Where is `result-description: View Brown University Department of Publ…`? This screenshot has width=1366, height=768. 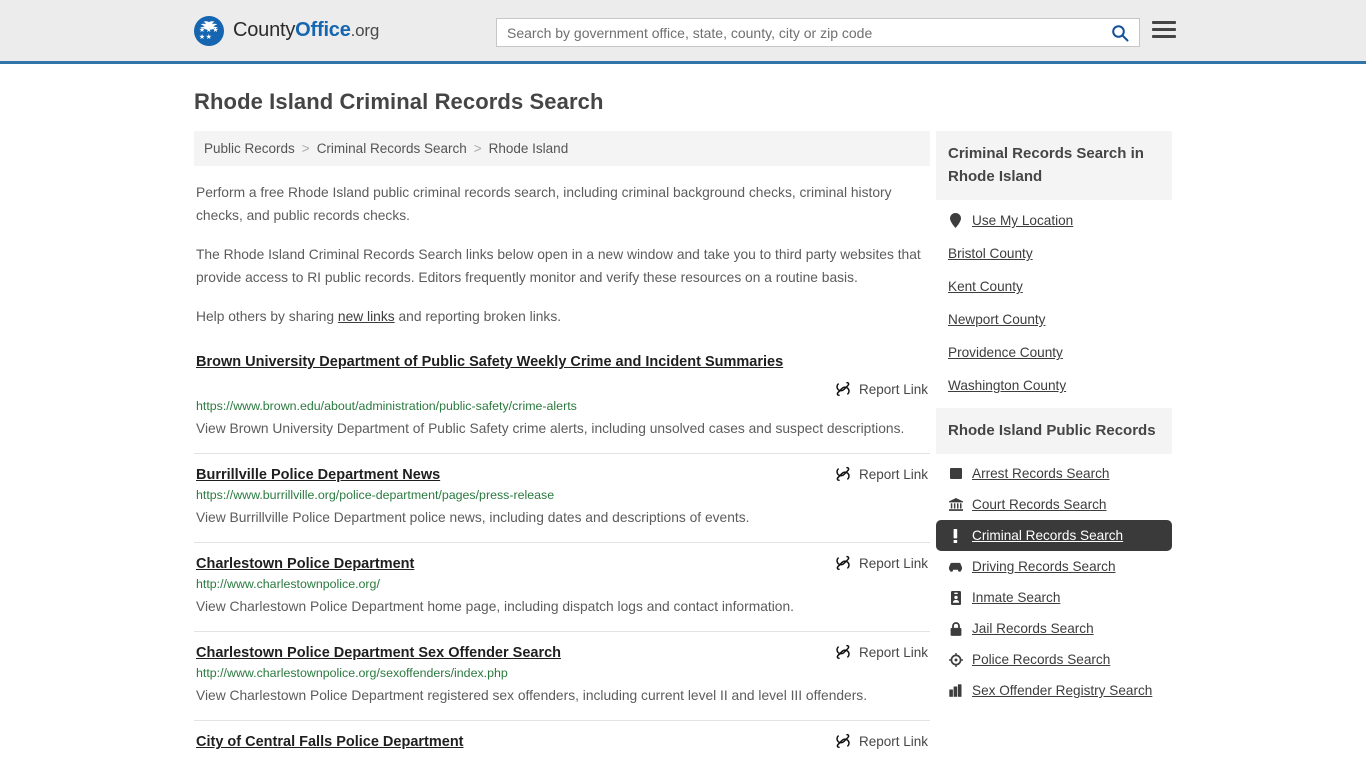 result-description: View Brown University Department of Publ… is located at coordinates (550, 428).